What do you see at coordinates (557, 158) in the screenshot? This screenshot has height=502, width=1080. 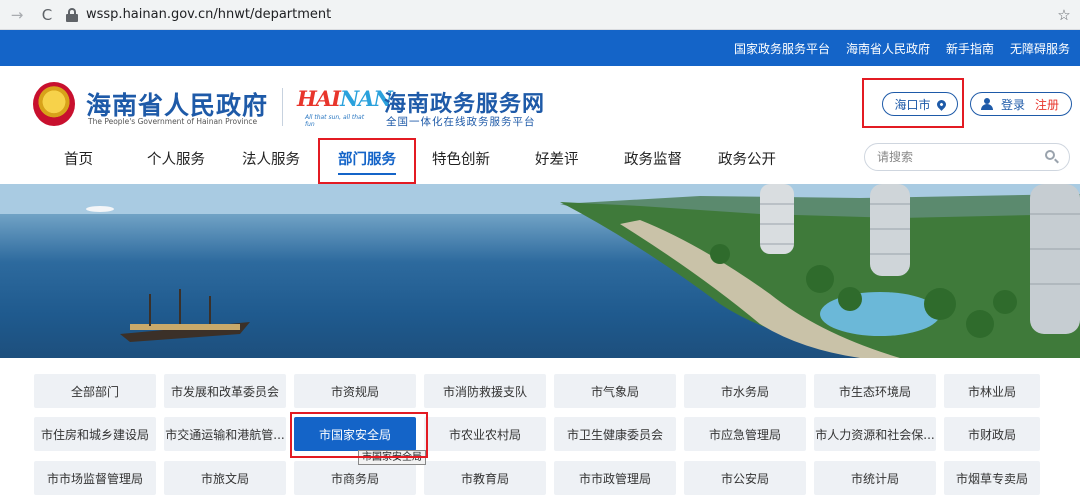 I see `nav-evaluation: 好差评` at bounding box center [557, 158].